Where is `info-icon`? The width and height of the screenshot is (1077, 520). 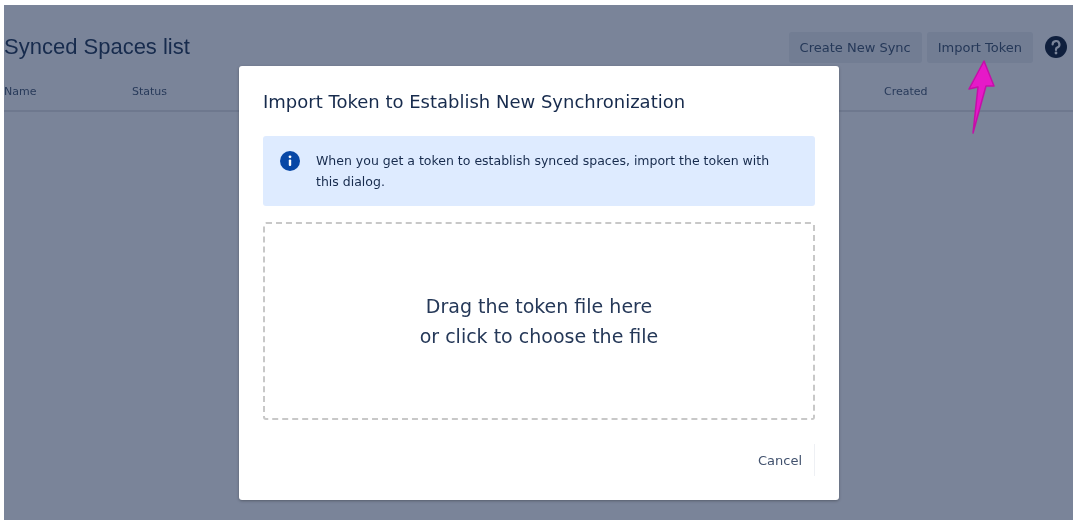 info-icon is located at coordinates (290, 161).